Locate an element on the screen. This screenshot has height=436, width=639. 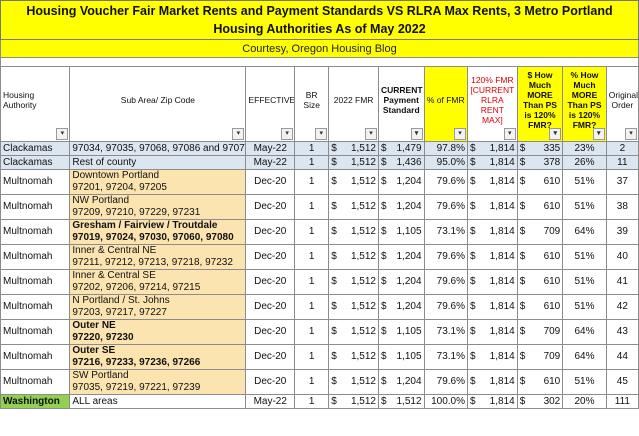
cell-orig-order: 42 is located at coordinates (622, 307).